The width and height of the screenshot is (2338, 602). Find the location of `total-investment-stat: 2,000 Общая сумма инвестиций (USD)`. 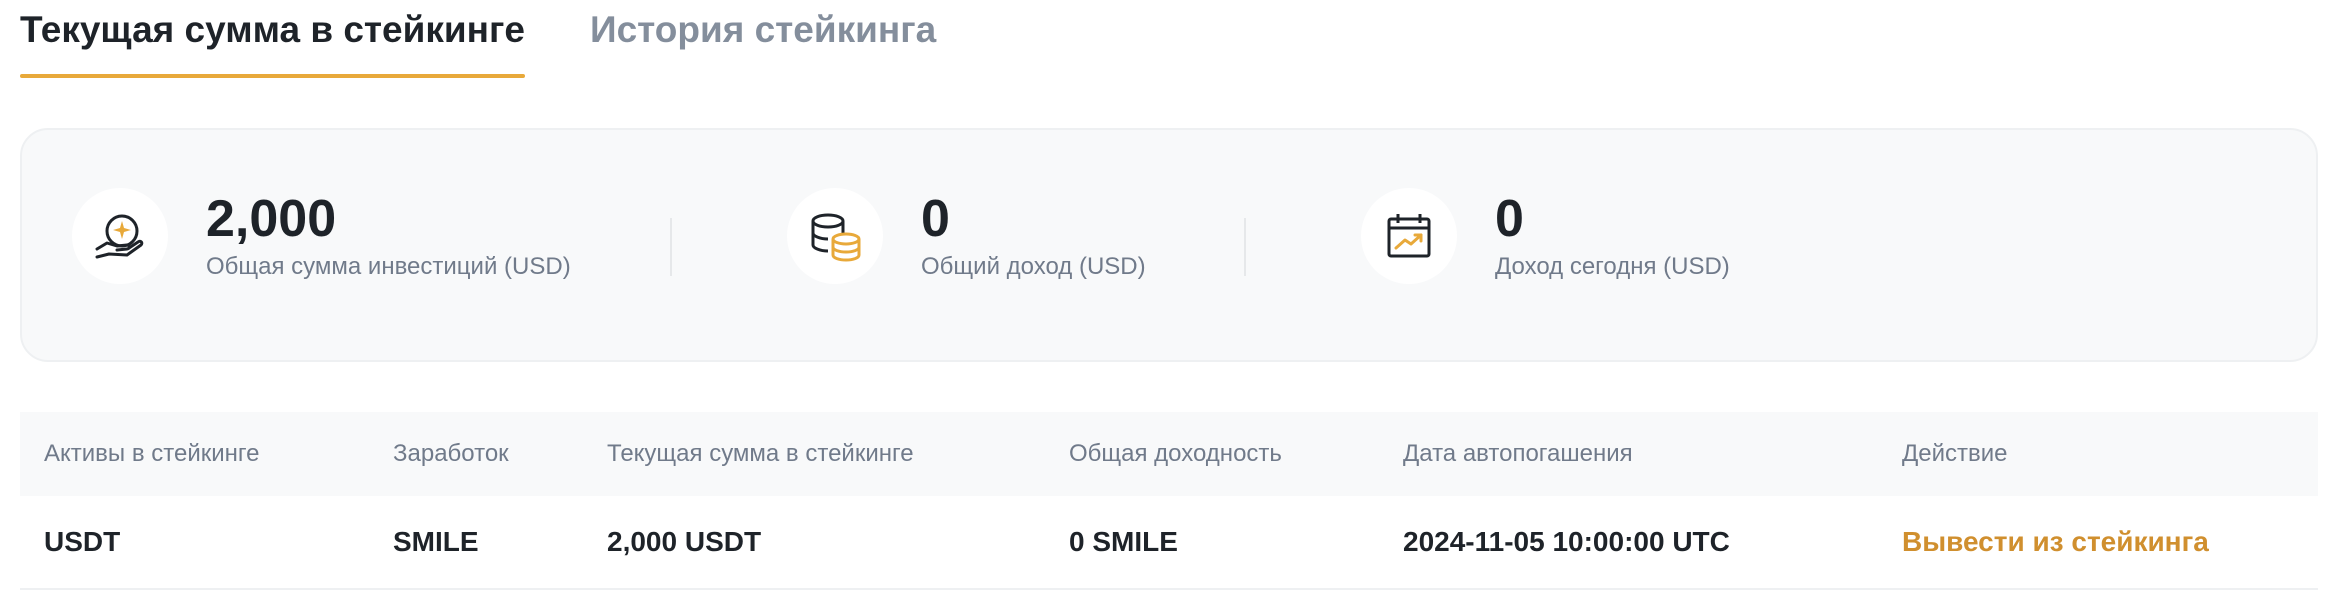

total-investment-stat: 2,000 Общая сумма инвестиций (USD) is located at coordinates (321, 236).